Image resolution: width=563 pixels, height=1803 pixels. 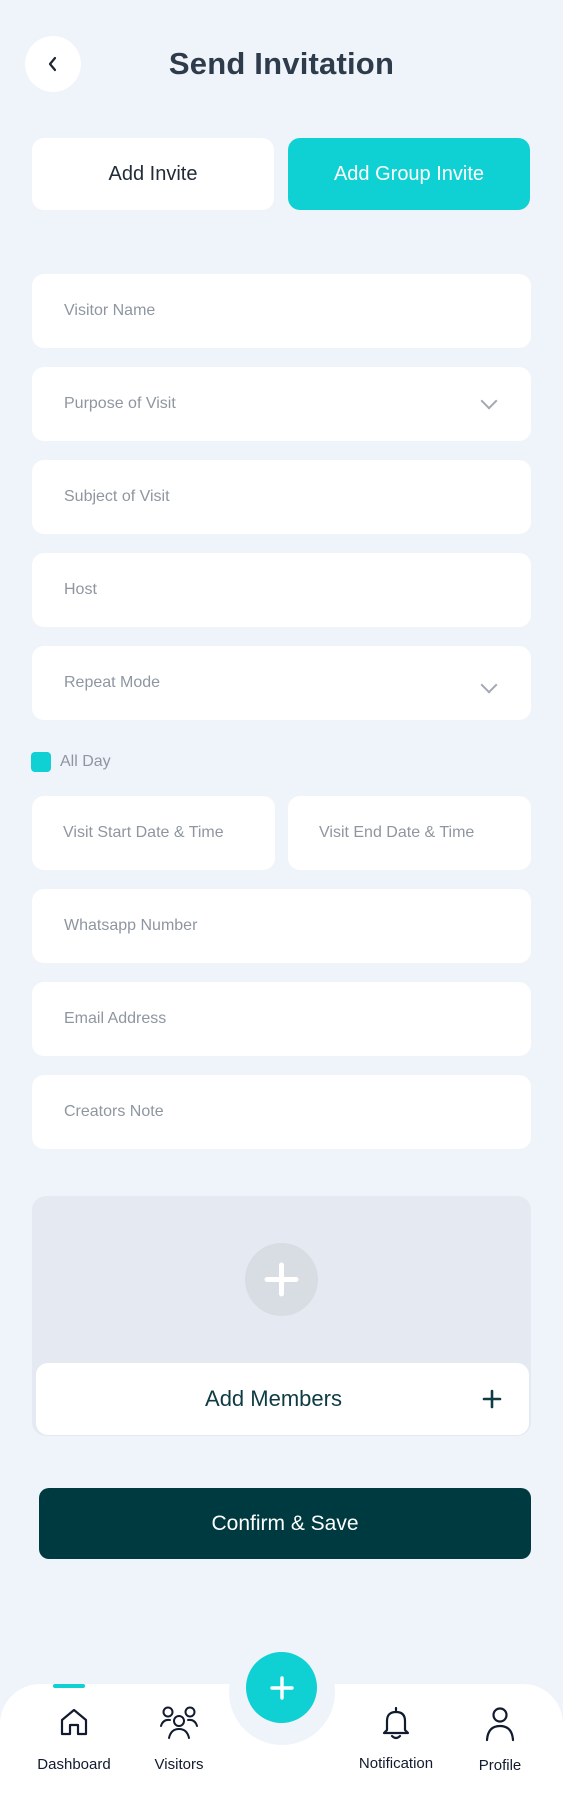 I want to click on creators-note-field: Creators Note, so click(x=281, y=1112).